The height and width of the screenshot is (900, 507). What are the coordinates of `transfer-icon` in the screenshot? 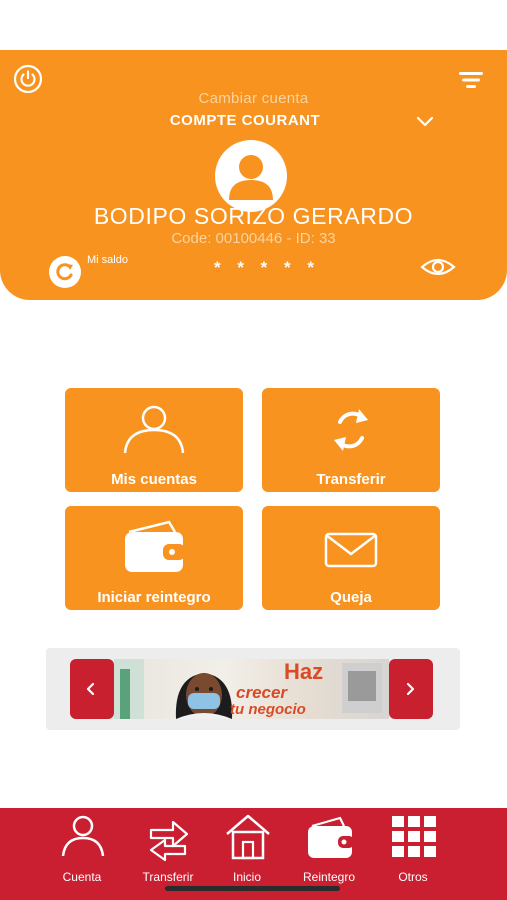 It's located at (169, 841).